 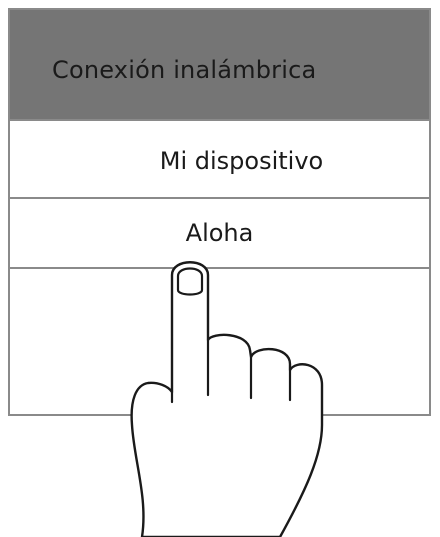 What do you see at coordinates (241, 161) in the screenshot?
I see `list-item-label: Mi dispositivo` at bounding box center [241, 161].